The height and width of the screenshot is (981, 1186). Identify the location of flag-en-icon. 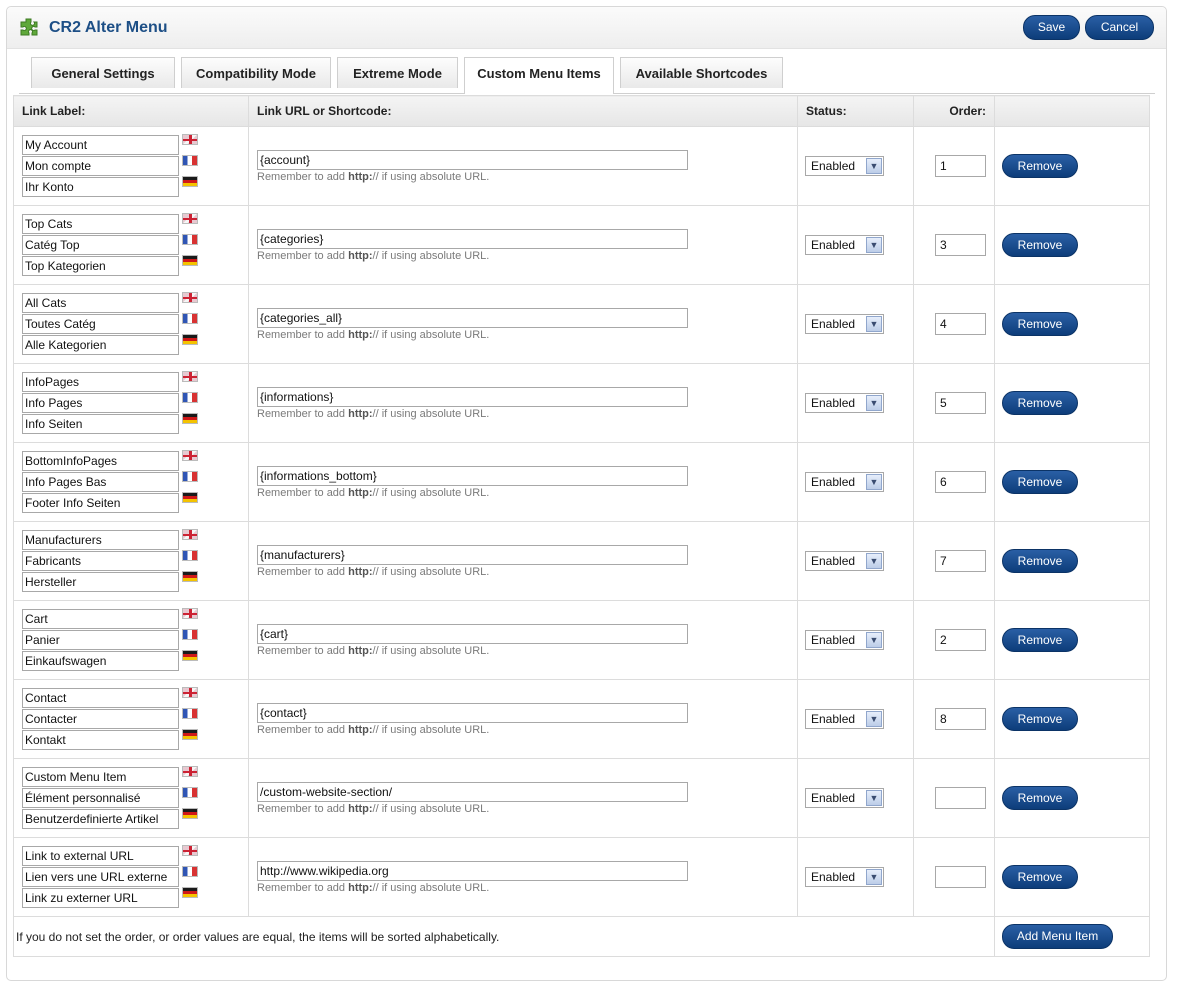
(190, 376).